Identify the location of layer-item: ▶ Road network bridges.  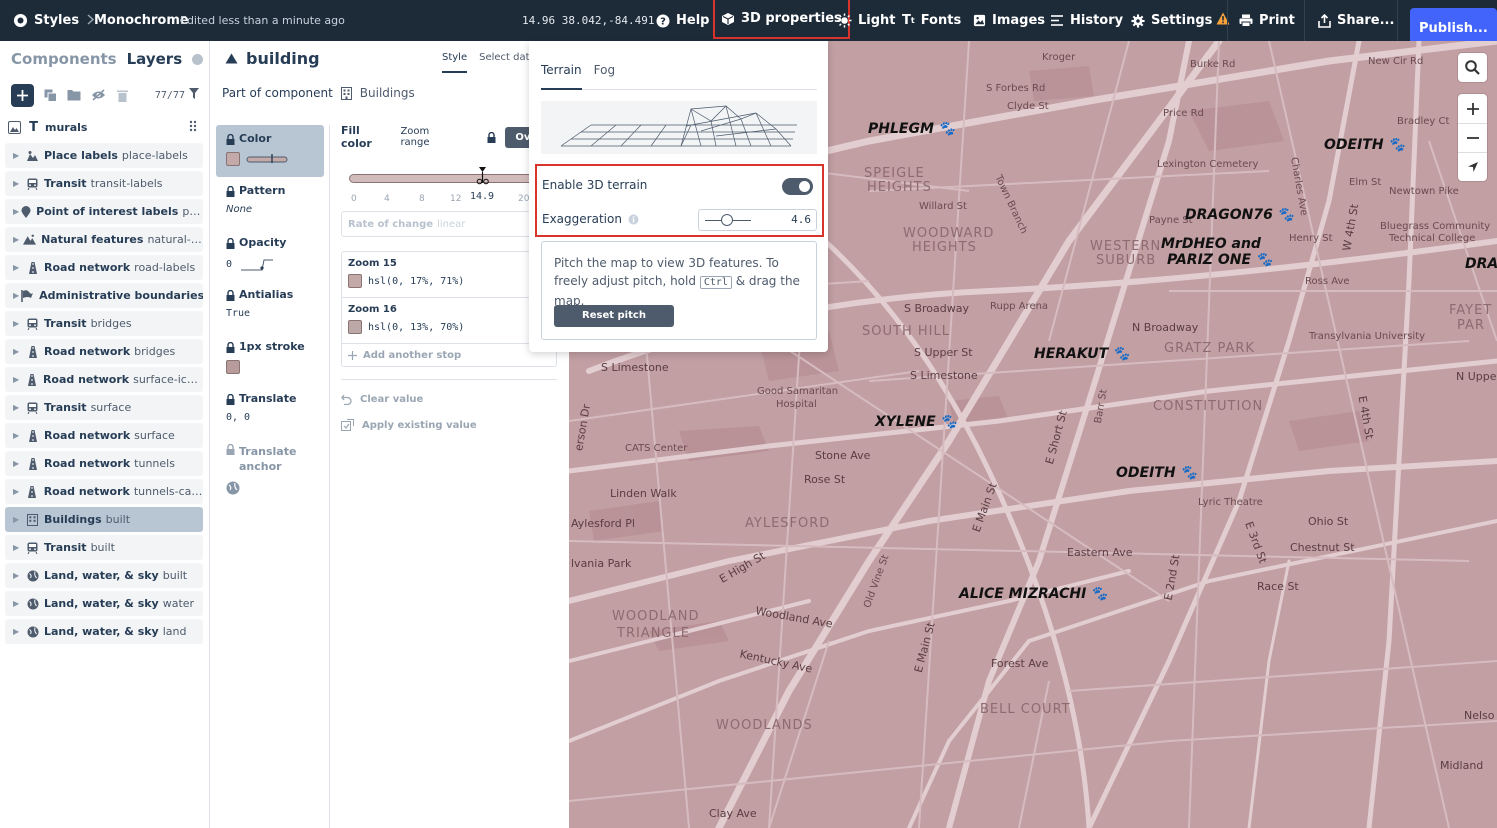
(104, 351).